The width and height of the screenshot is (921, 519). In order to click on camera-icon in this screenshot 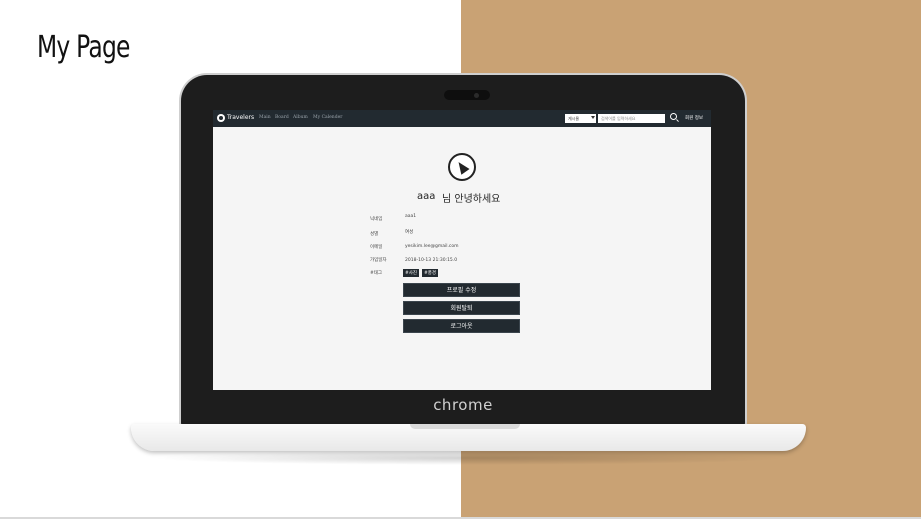, I will do `click(476, 95)`.